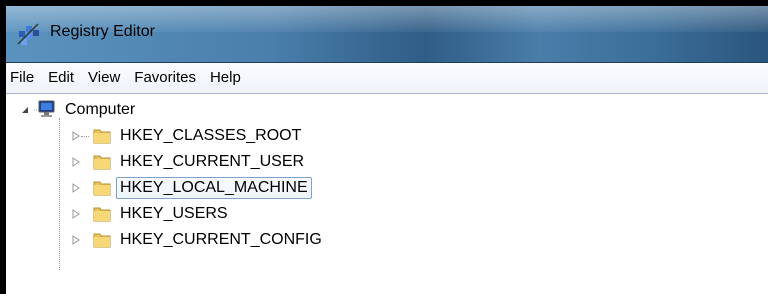 This screenshot has width=768, height=294. Describe the element at coordinates (23, 78) in the screenshot. I see `menu-file: File` at that location.